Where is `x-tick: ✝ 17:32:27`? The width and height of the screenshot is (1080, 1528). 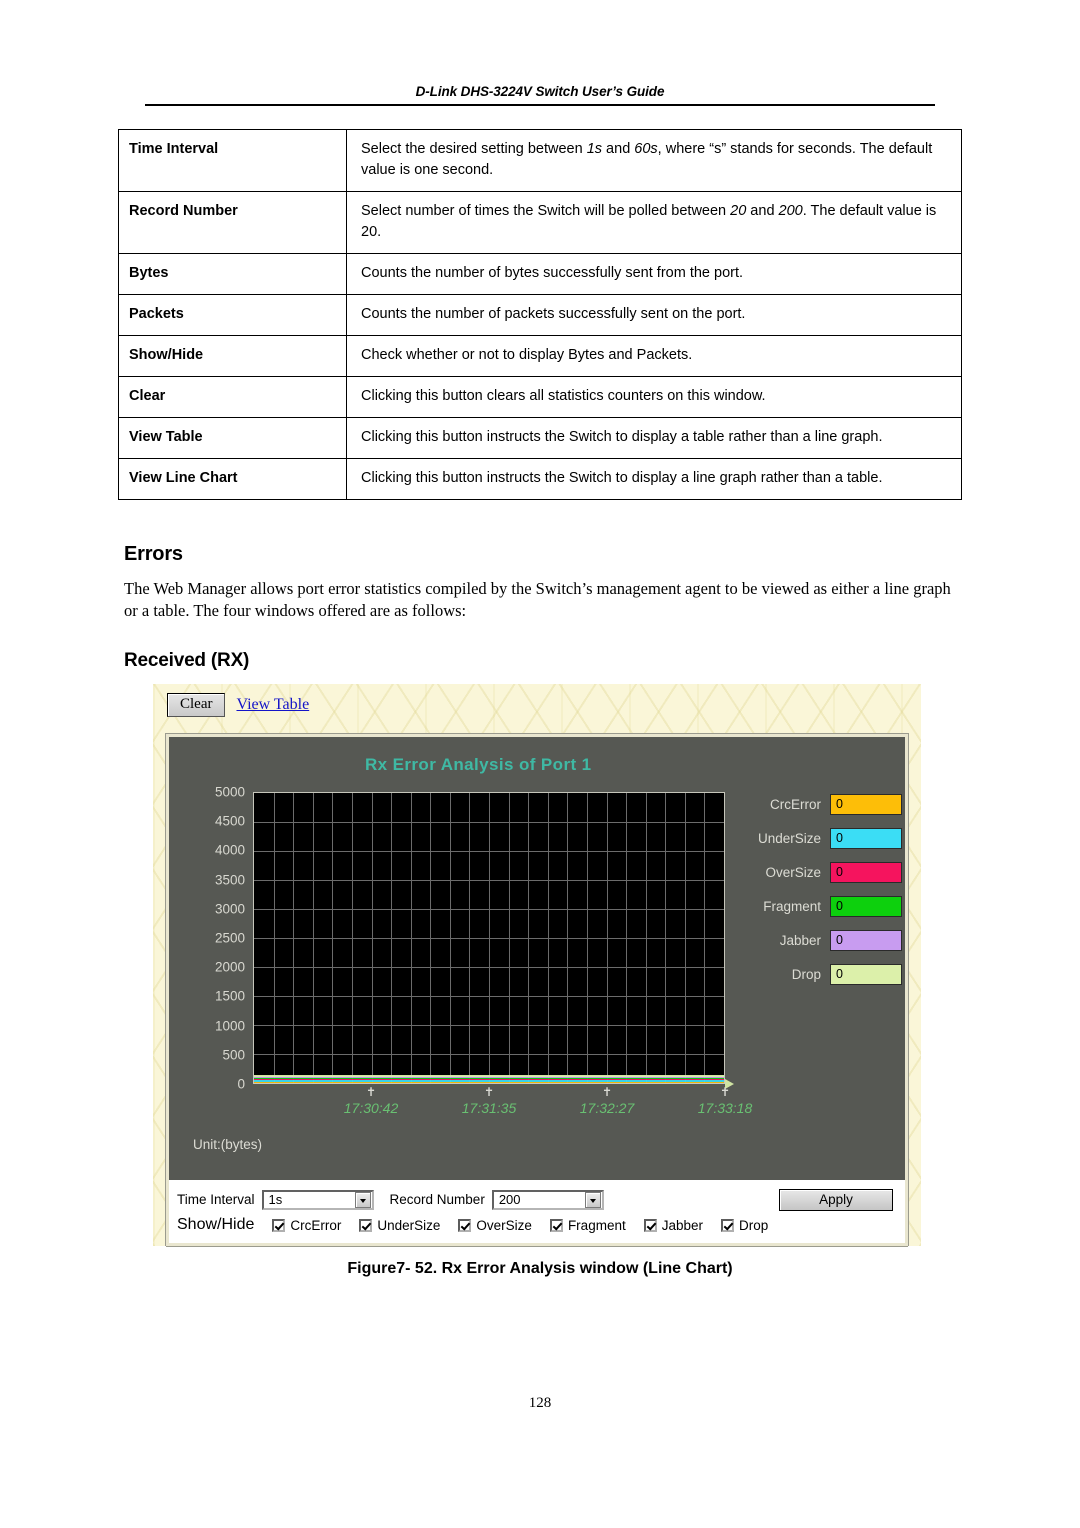
x-tick: ✝ 17:32:27 is located at coordinates (607, 1100).